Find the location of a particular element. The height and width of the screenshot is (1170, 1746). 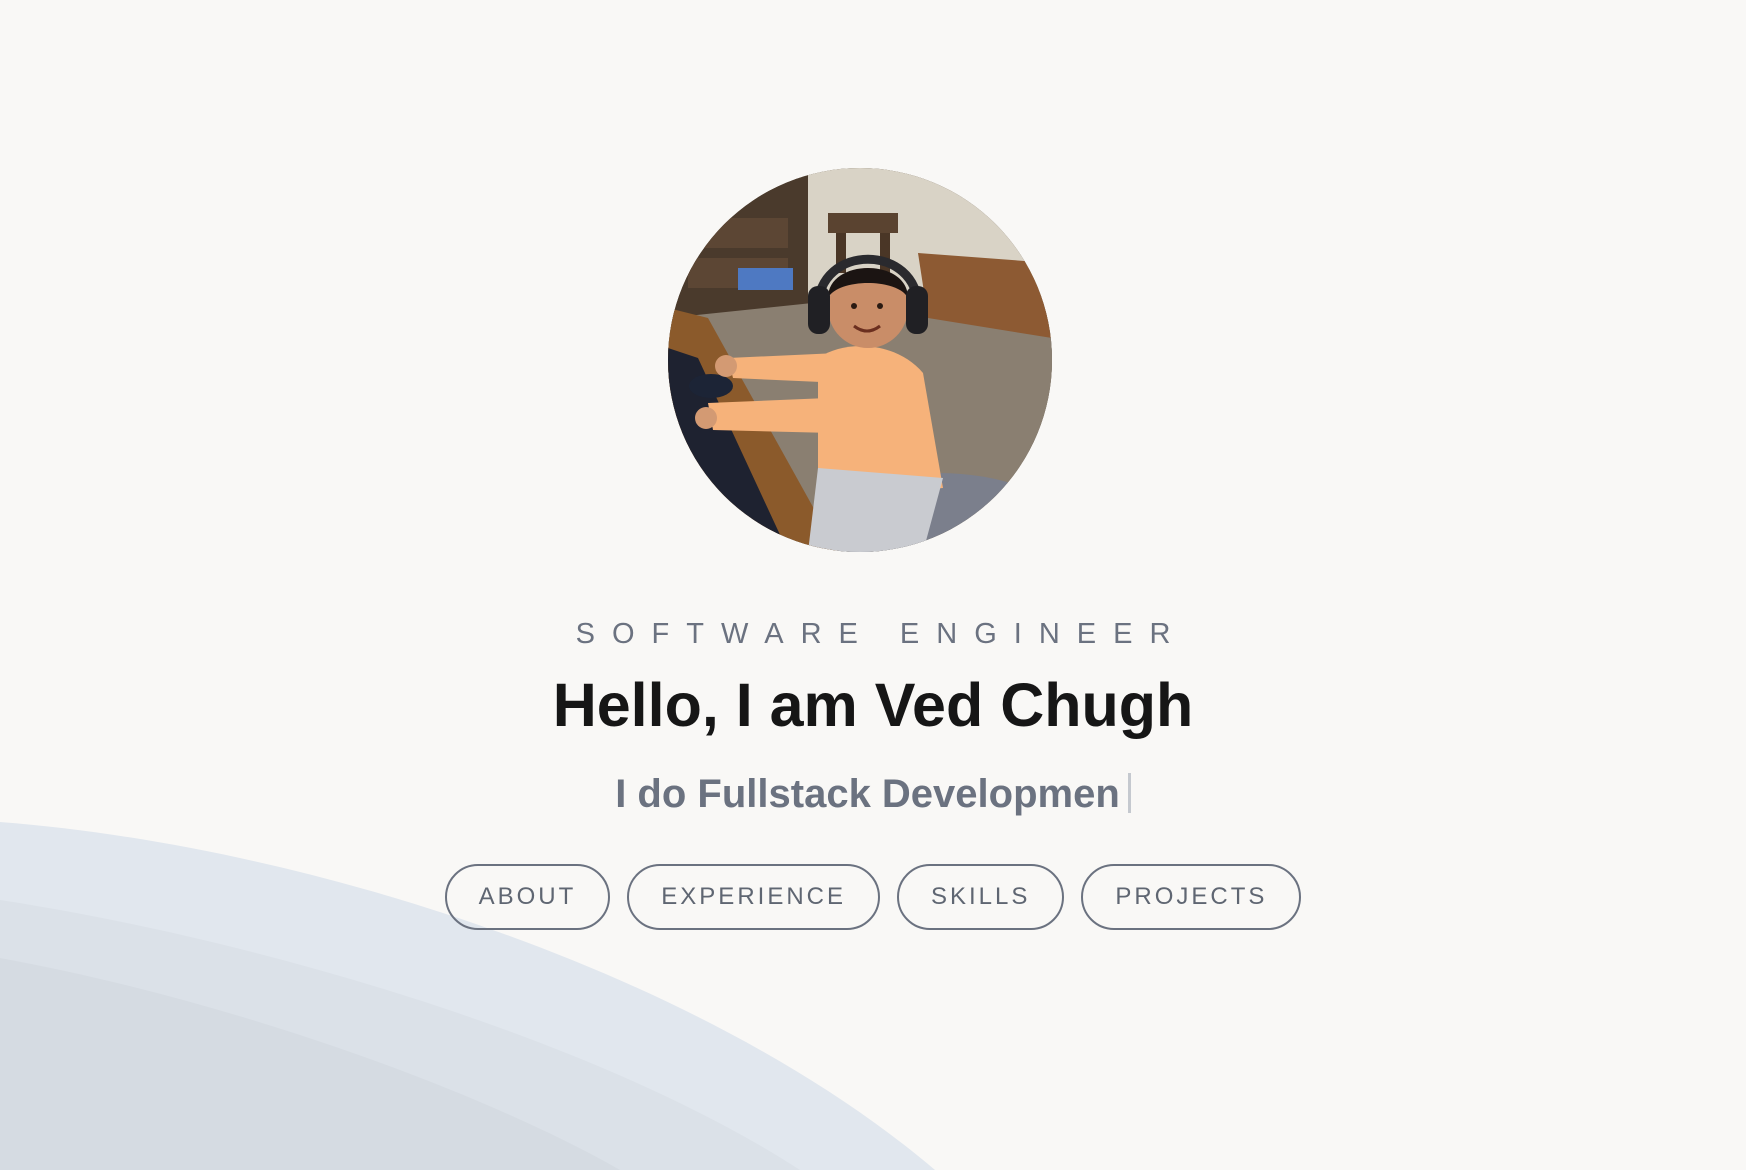

section-nav: ABOUT EXPERIENCE SKILLS PROJECTS is located at coordinates (873, 897).